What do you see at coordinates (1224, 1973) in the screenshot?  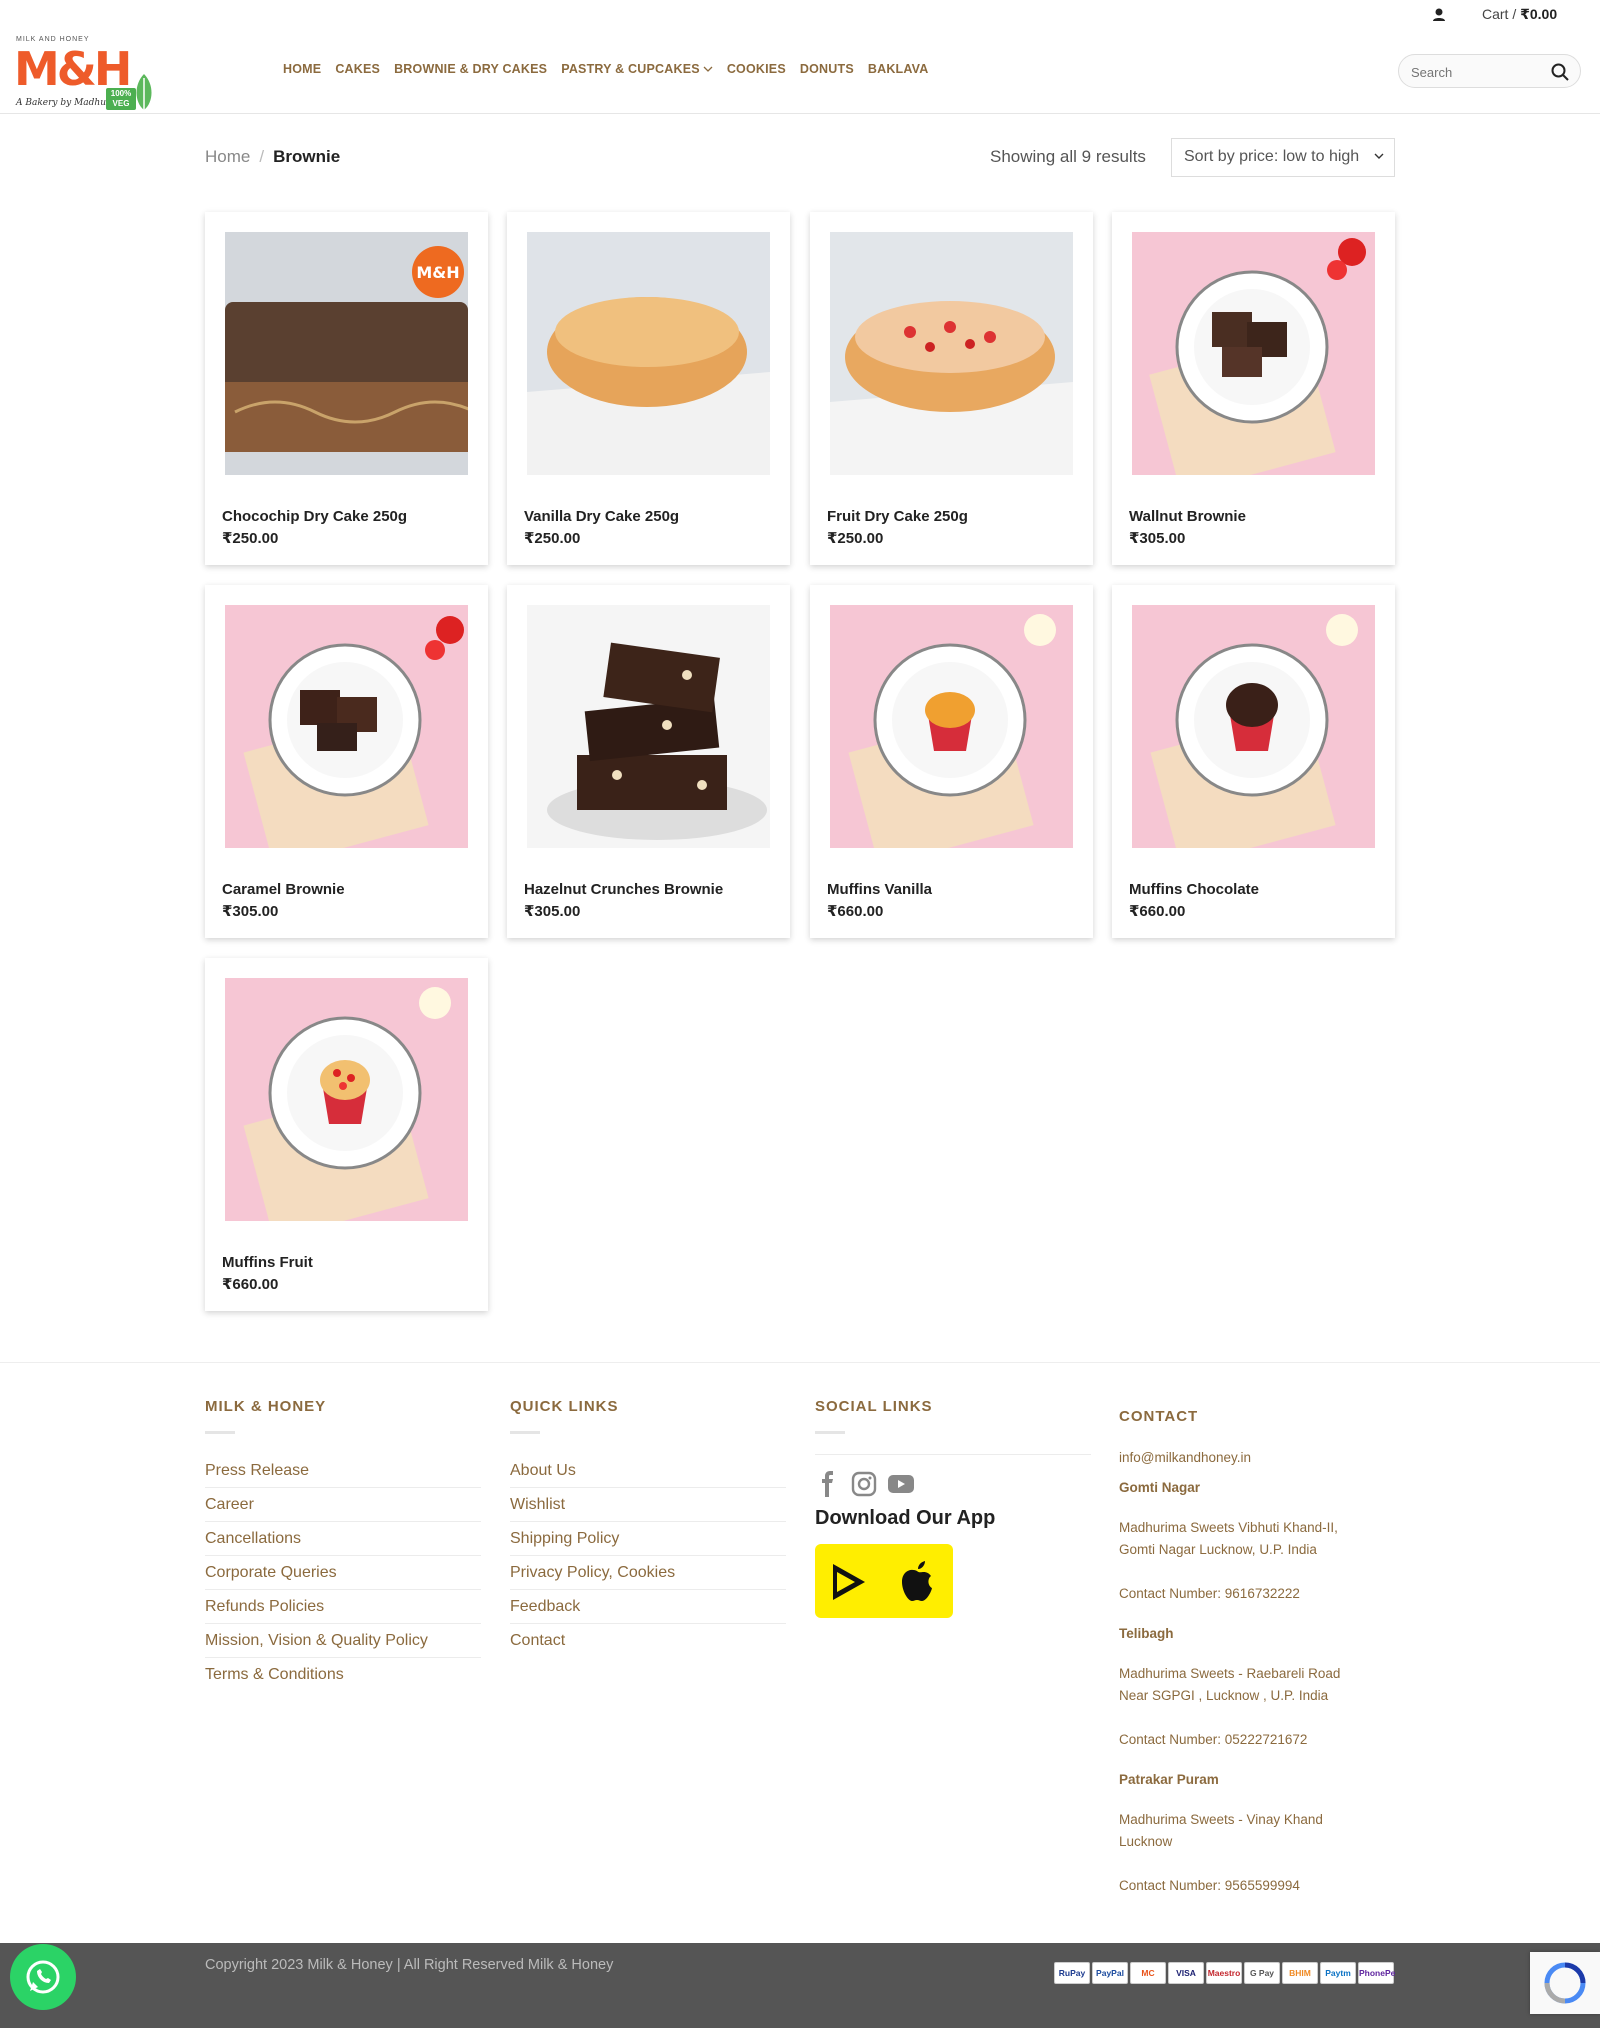 I see `maestro-icon: Maestro` at bounding box center [1224, 1973].